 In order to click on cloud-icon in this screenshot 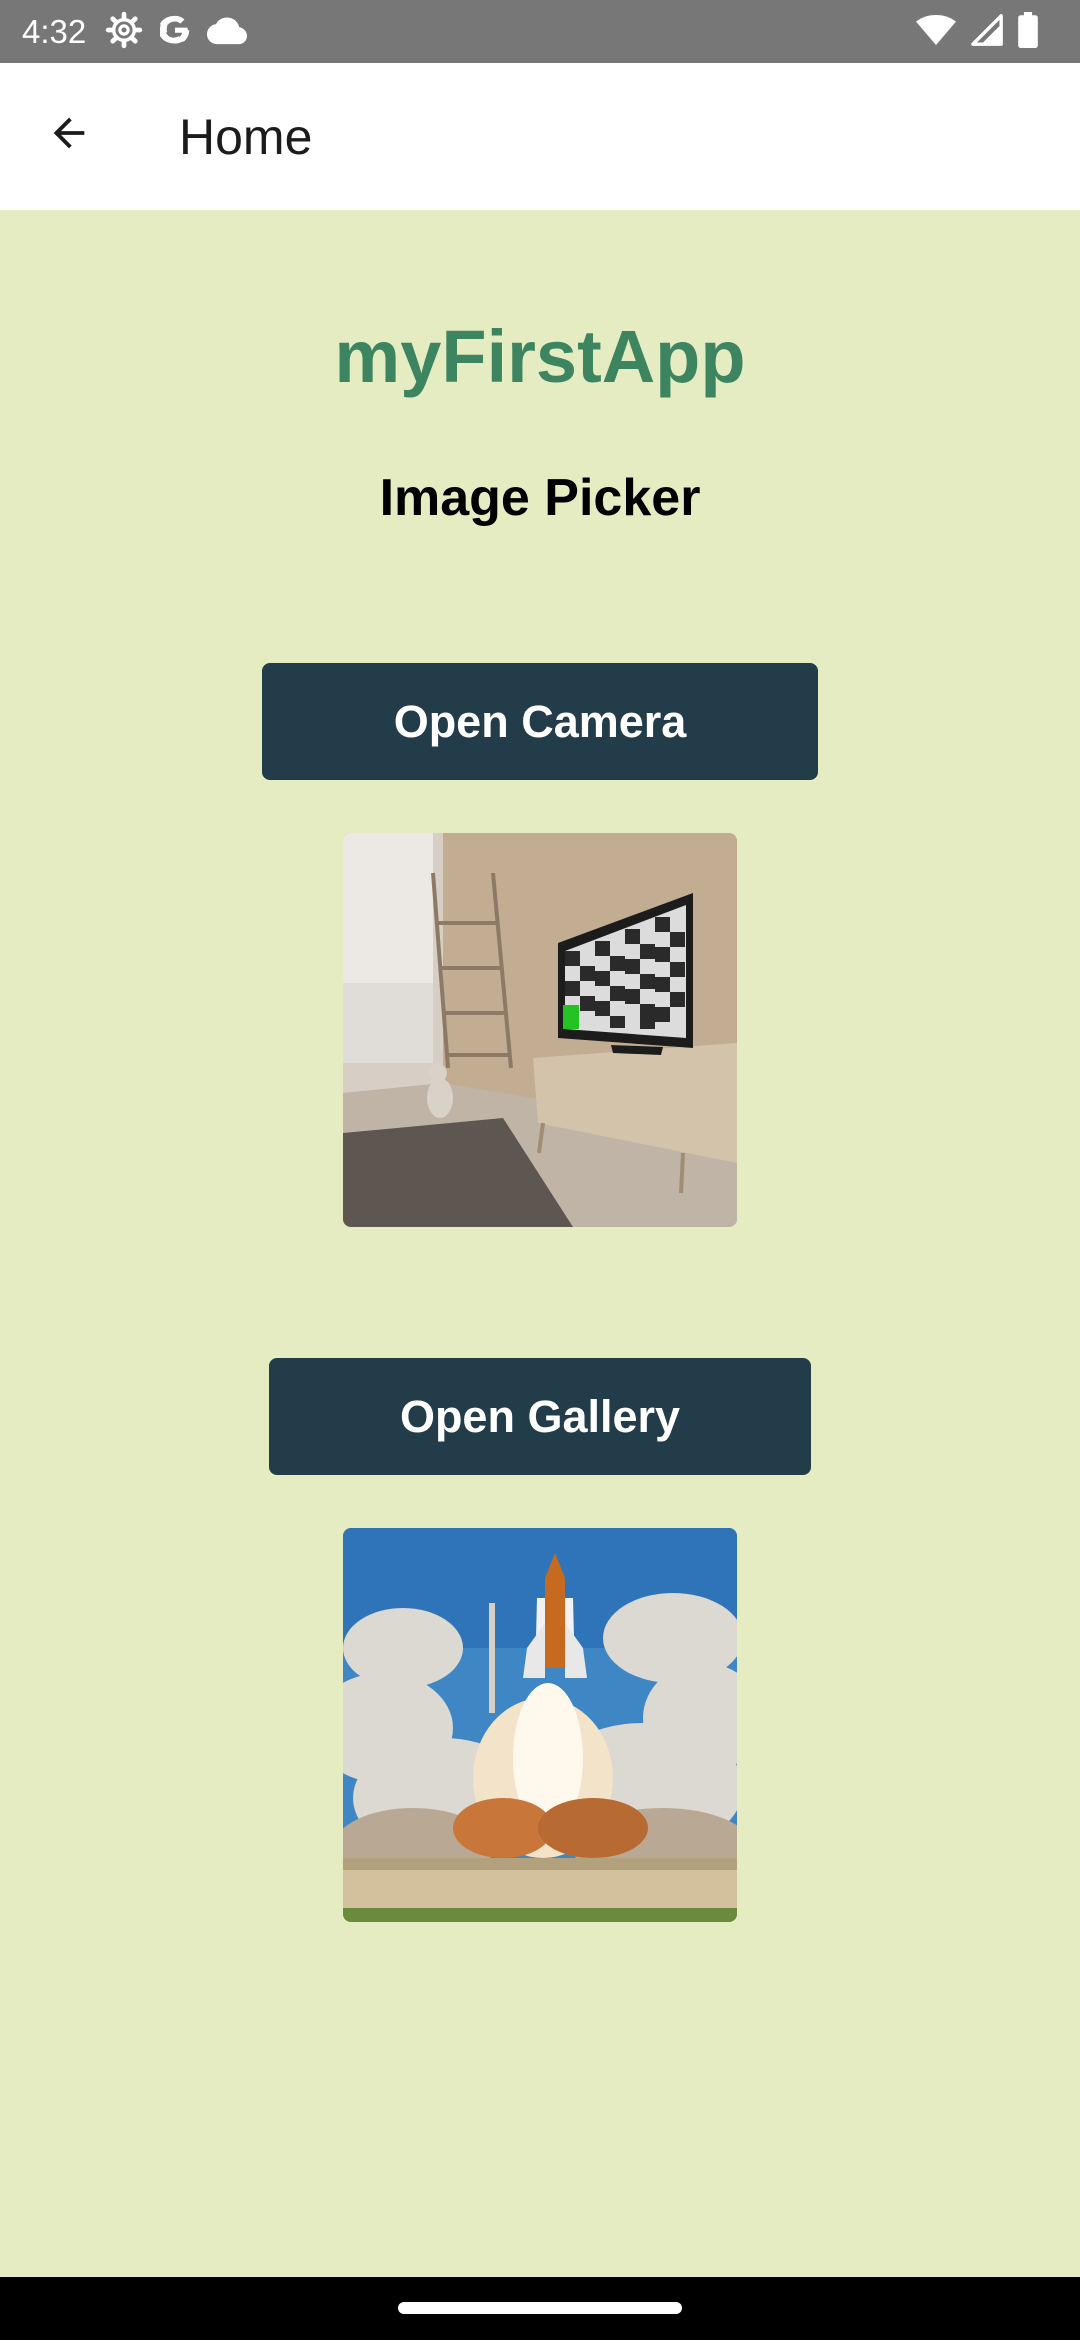, I will do `click(227, 32)`.